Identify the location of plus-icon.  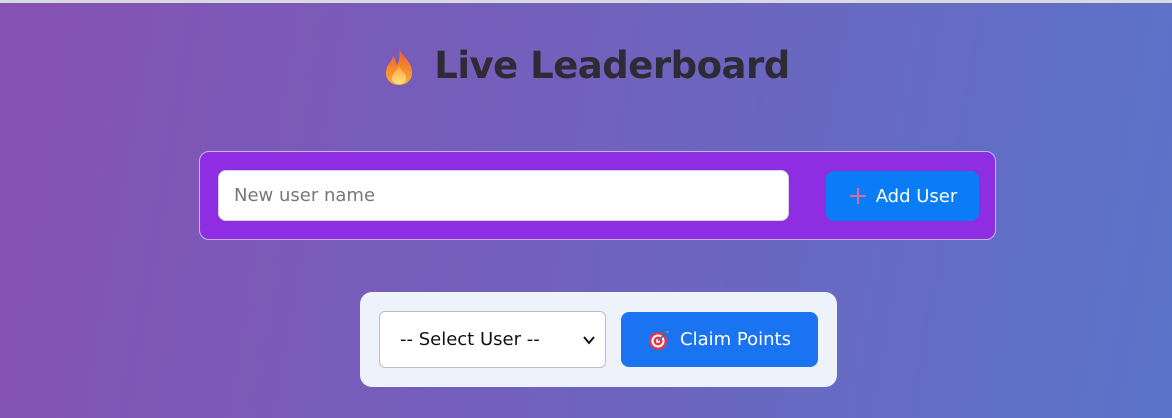
(857, 196).